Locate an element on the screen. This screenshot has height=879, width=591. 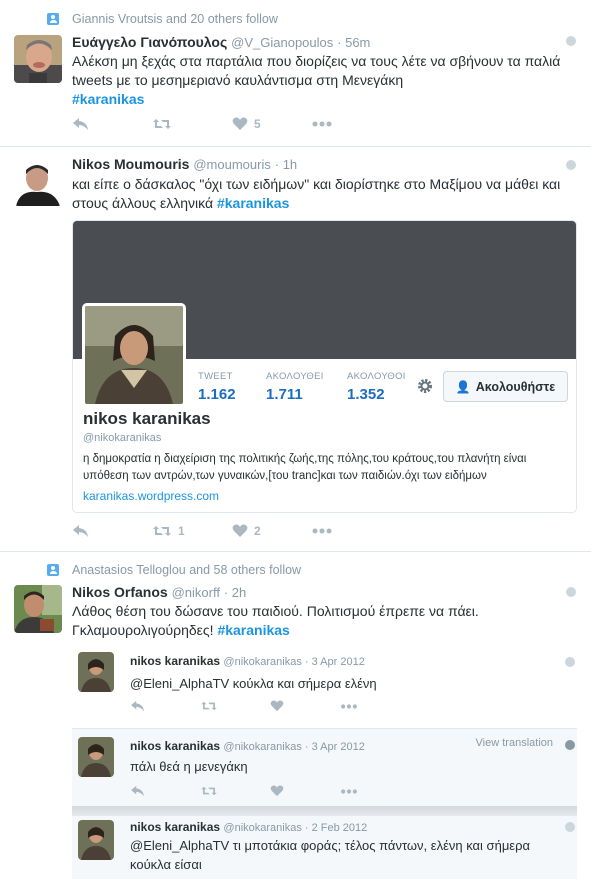
profile-url-link: karanikas.wordpress.com is located at coordinates (151, 496).